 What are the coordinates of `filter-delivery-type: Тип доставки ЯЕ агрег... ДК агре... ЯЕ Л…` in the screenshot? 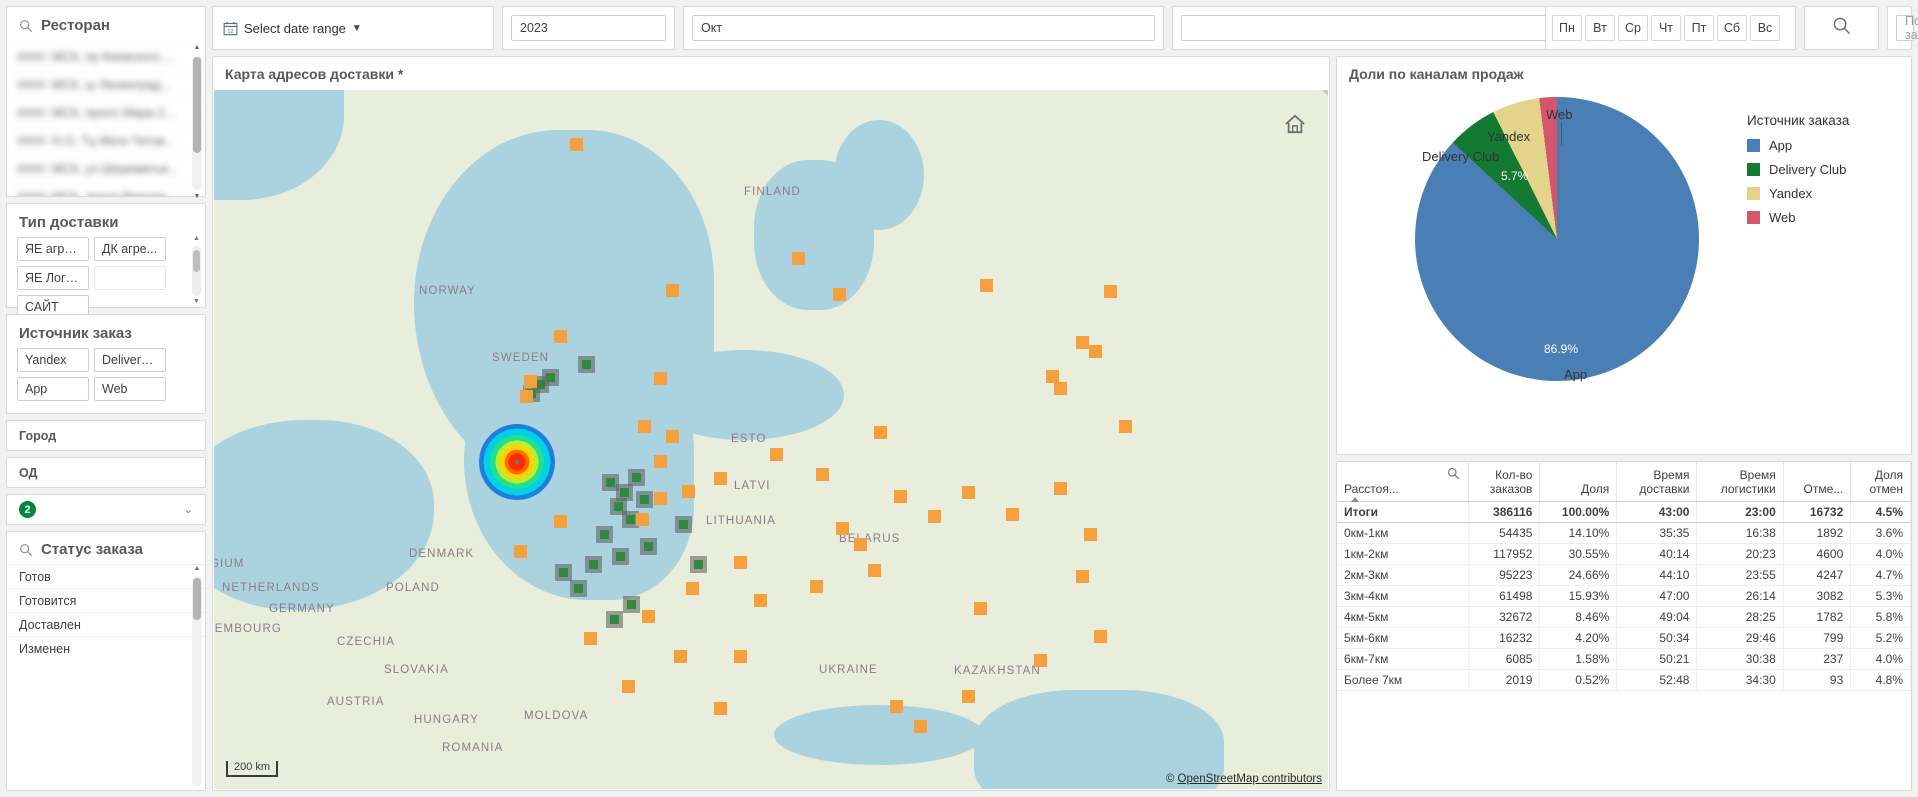 It's located at (106, 261).